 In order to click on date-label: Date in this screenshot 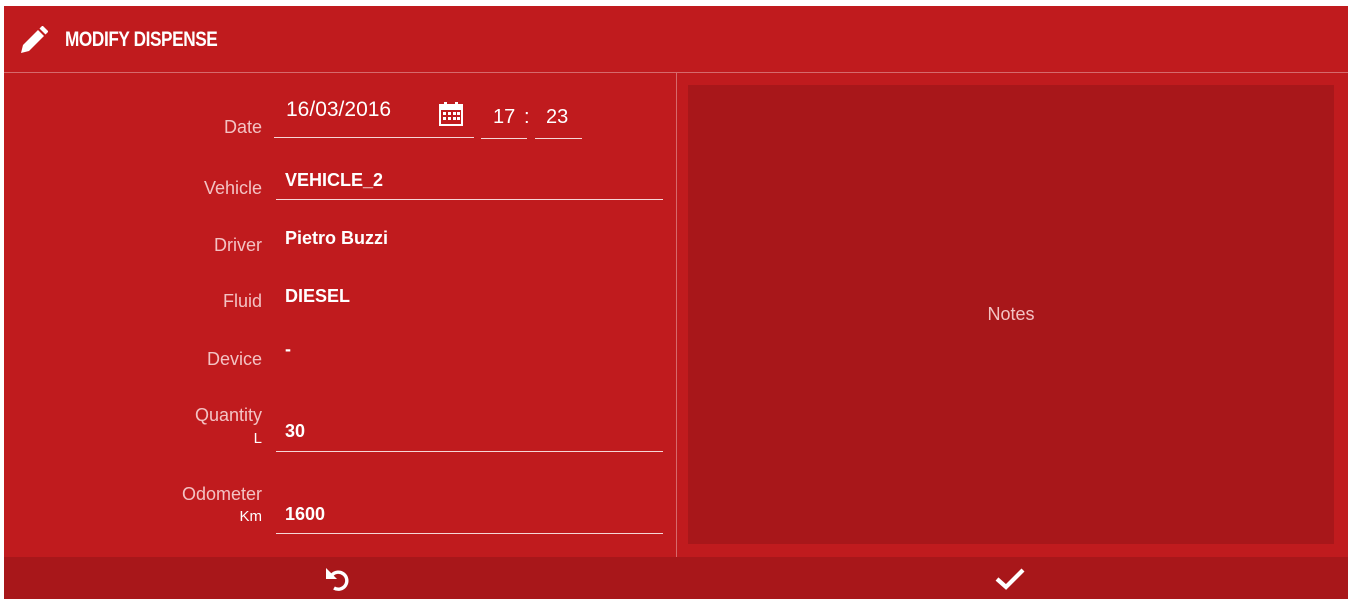, I will do `click(242, 127)`.